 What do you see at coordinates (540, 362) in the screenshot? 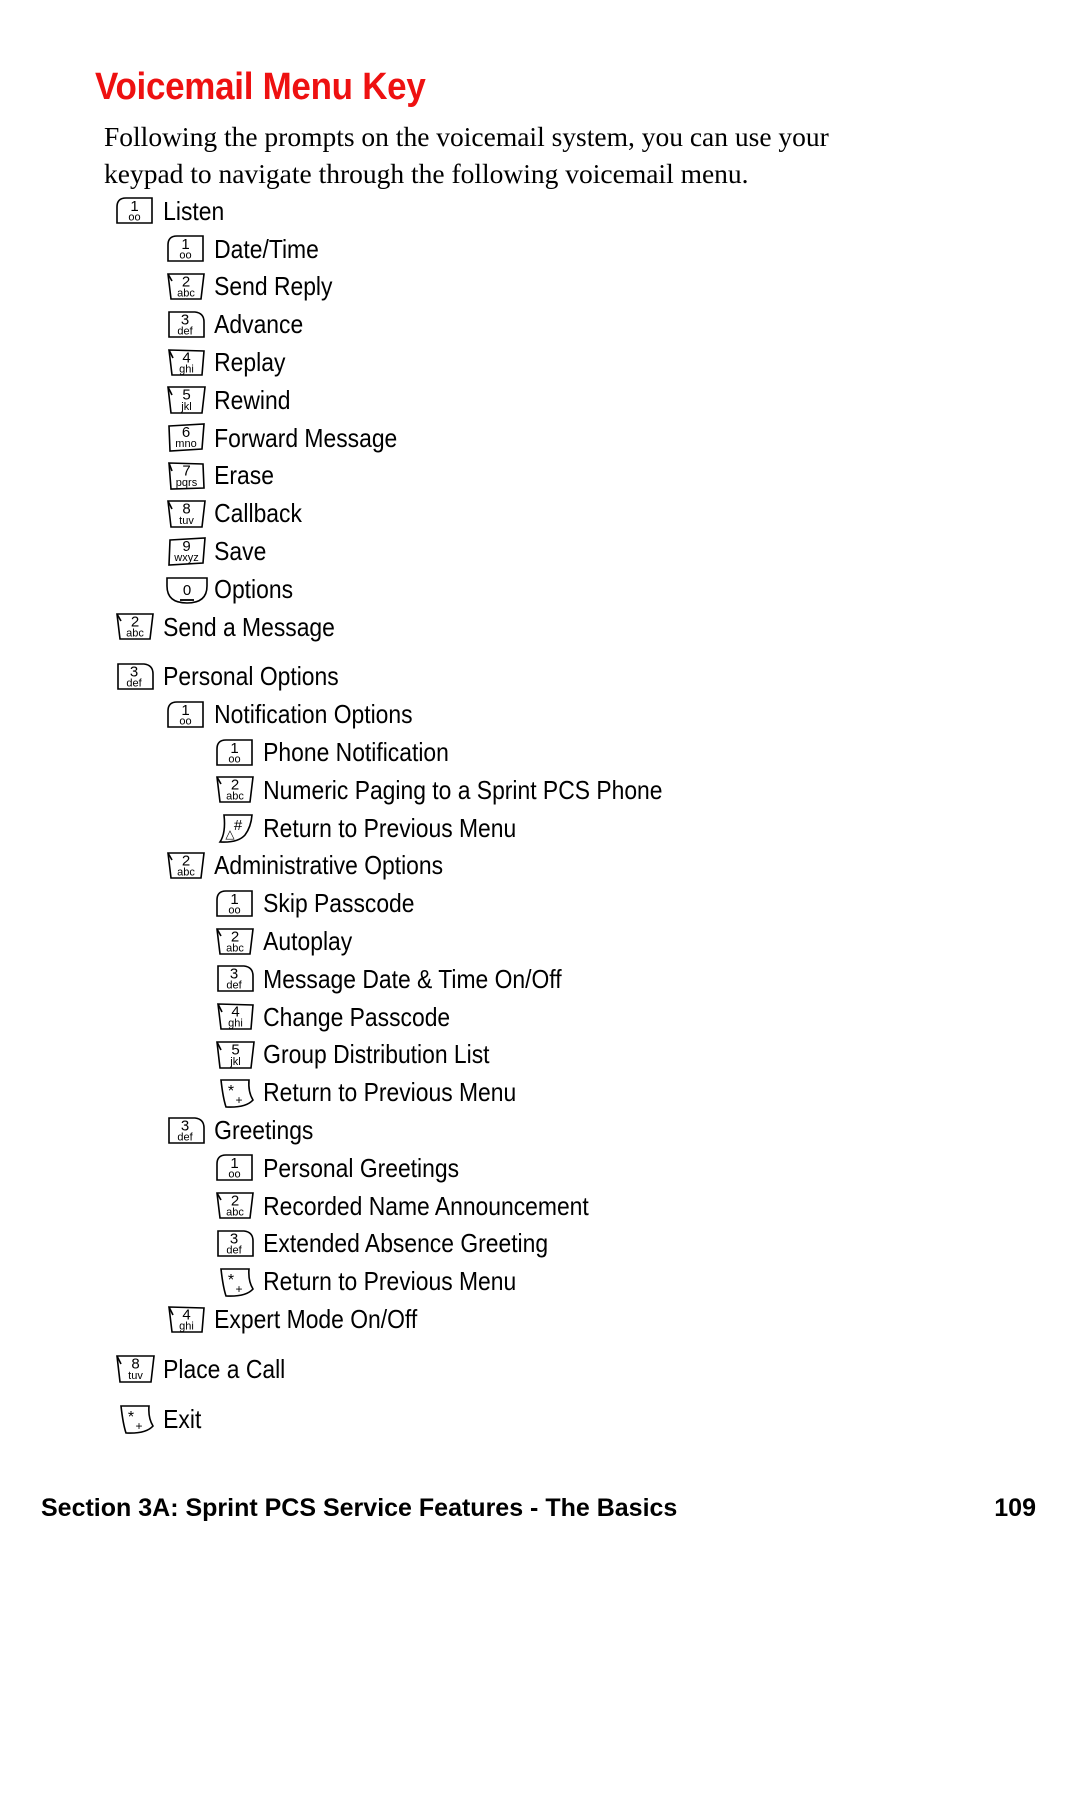
I see `menu-item: 4 ghi Replay` at bounding box center [540, 362].